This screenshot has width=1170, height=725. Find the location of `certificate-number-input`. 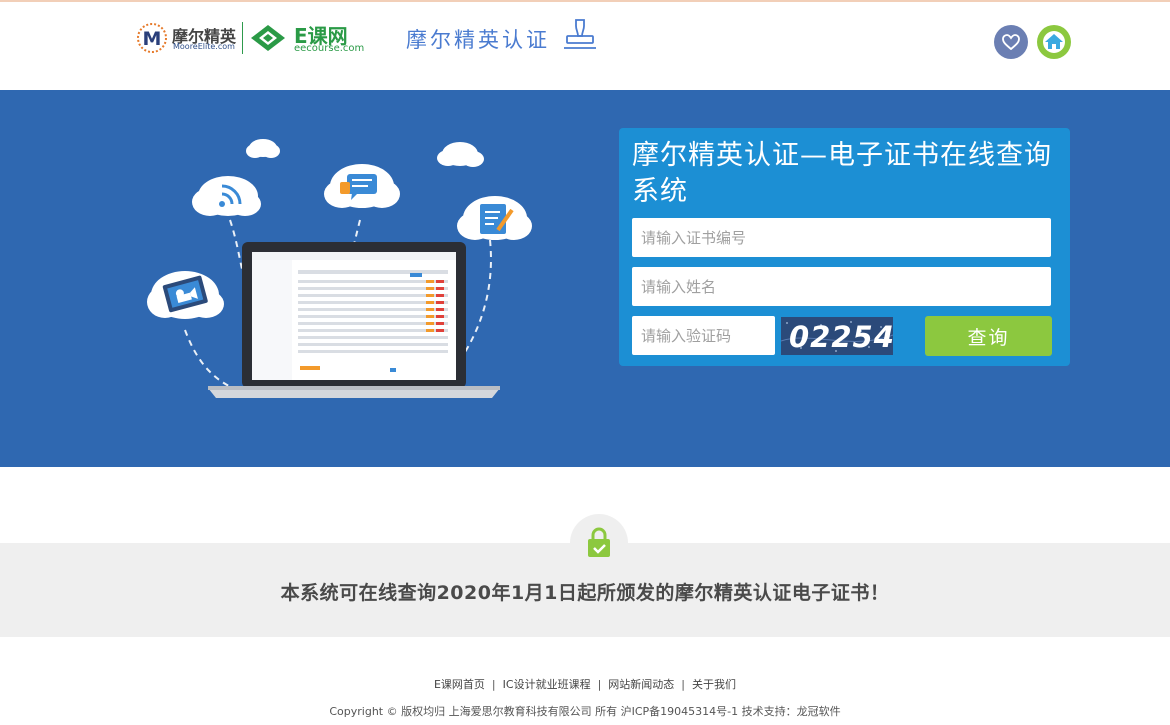

certificate-number-input is located at coordinates (841, 237).